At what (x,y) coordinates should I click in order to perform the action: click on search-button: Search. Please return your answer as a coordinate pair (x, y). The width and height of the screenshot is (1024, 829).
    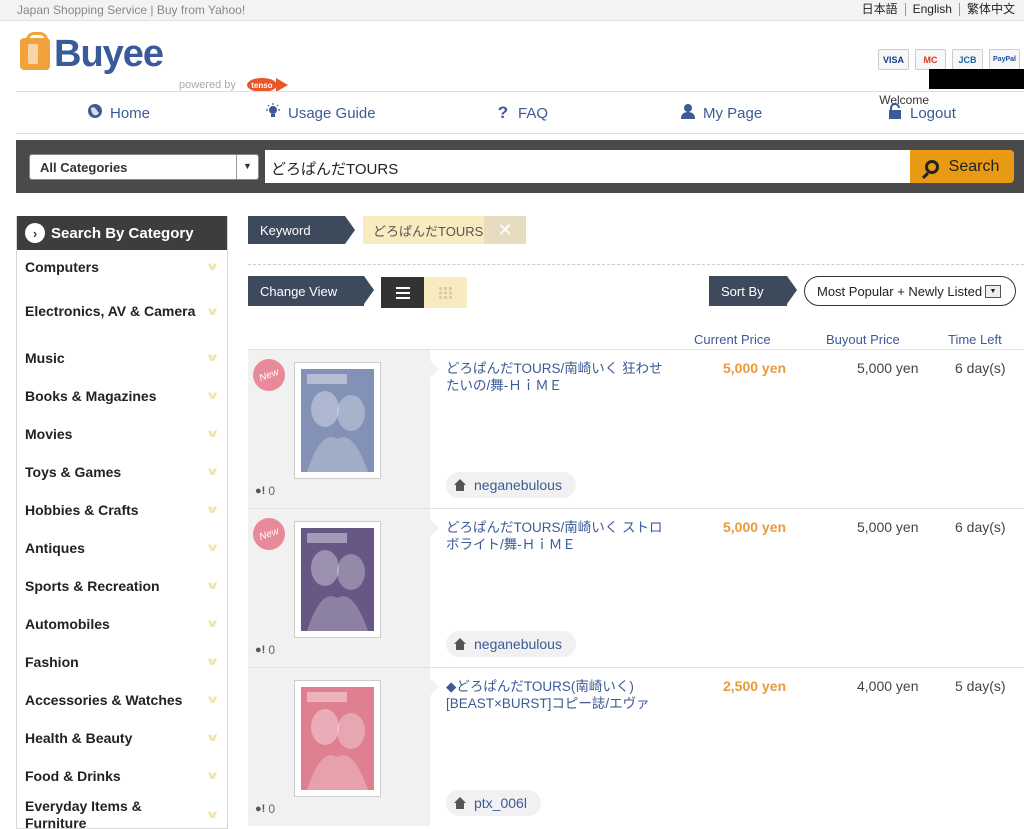
    Looking at the image, I should click on (962, 166).